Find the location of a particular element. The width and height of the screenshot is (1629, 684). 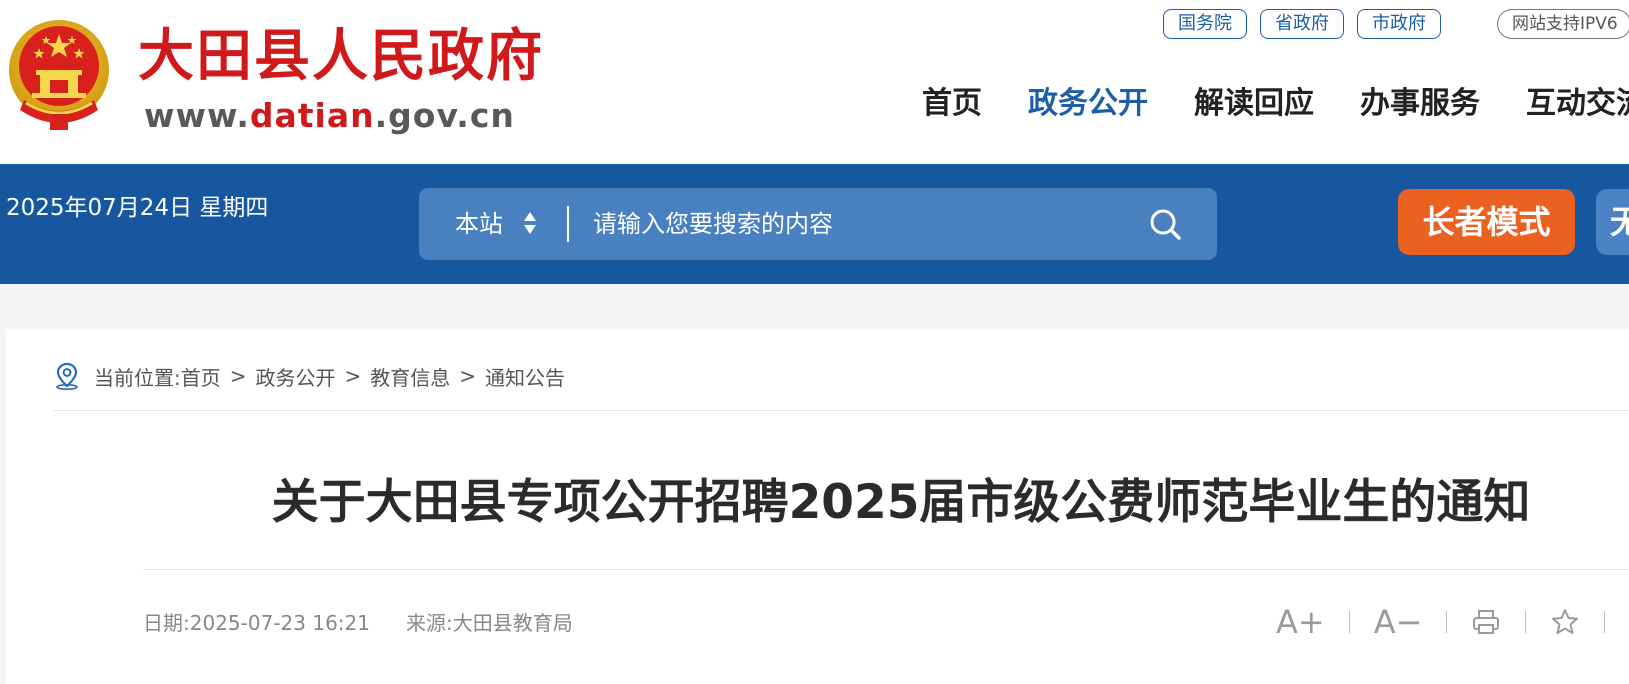

national-emblem-icon is located at coordinates (59, 75).